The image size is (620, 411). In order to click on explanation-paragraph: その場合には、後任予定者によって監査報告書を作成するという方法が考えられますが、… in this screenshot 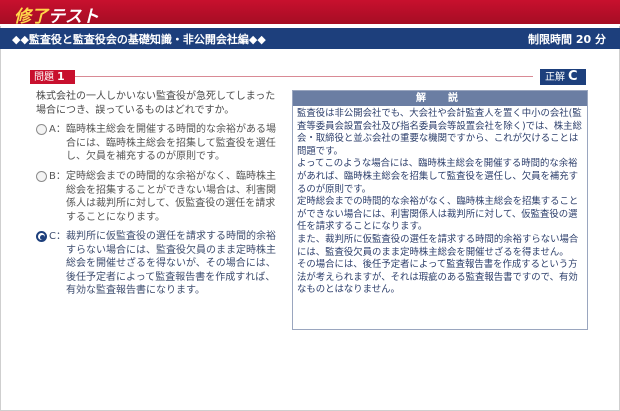, I will do `click(437, 277)`.